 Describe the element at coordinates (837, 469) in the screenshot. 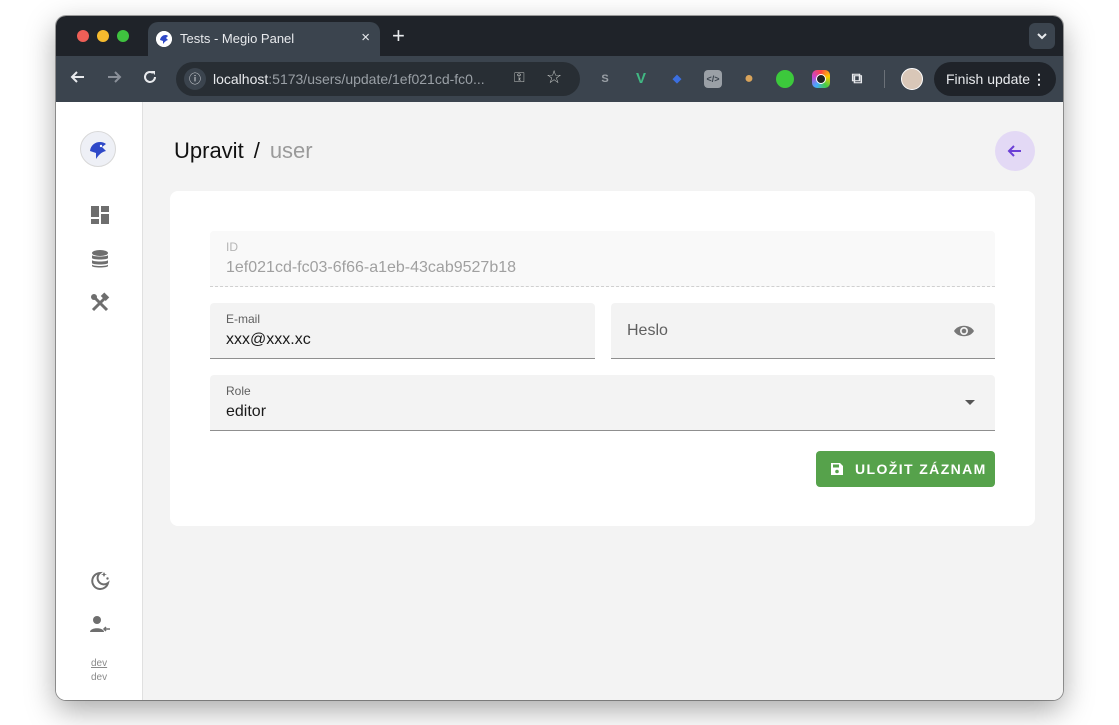

I see `save-icon` at that location.